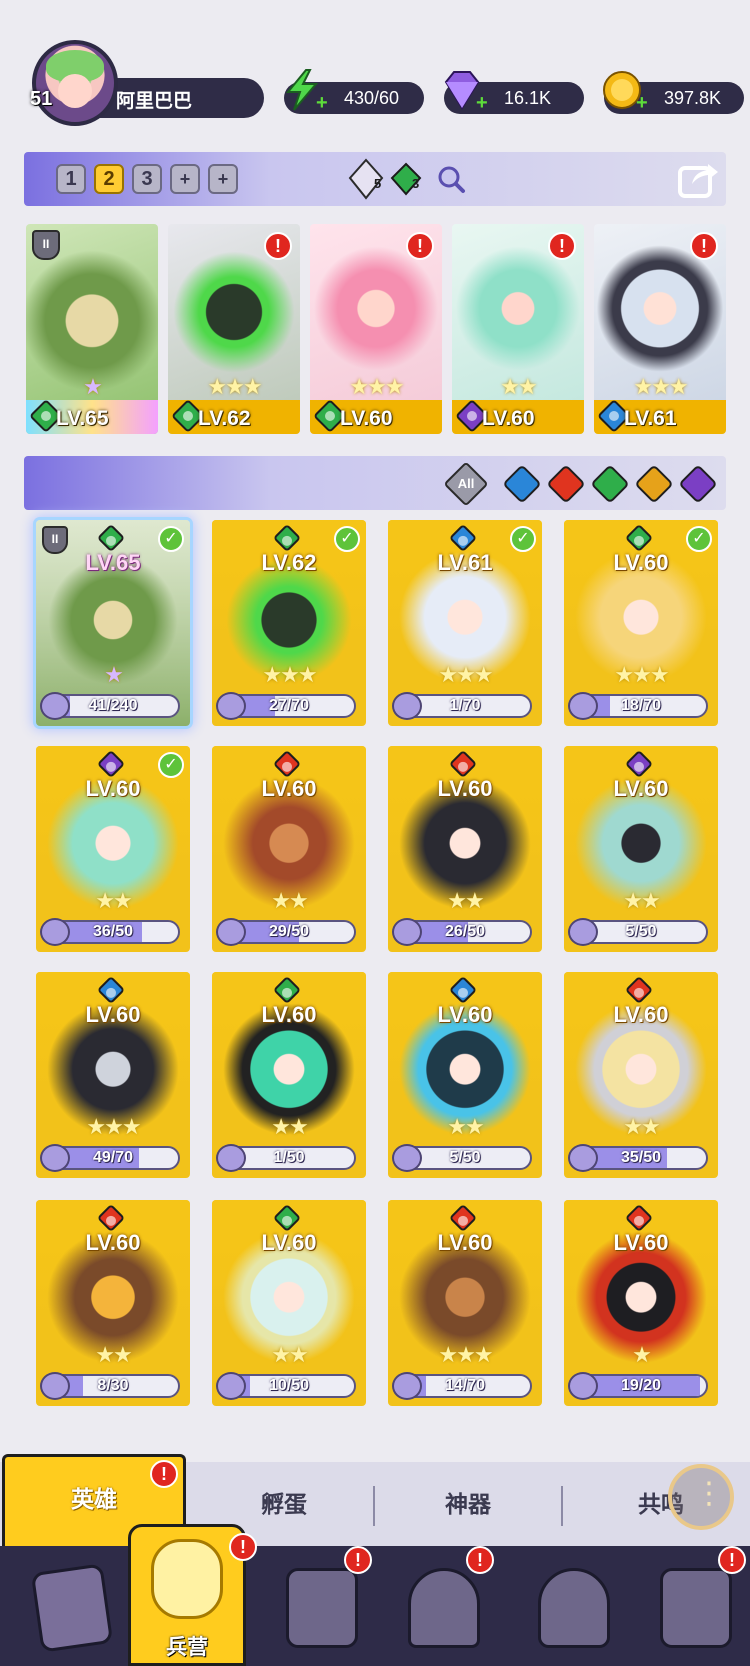 Image resolution: width=750 pixels, height=1666 pixels. Describe the element at coordinates (187, 1579) in the screenshot. I see `barracks-icon` at that location.